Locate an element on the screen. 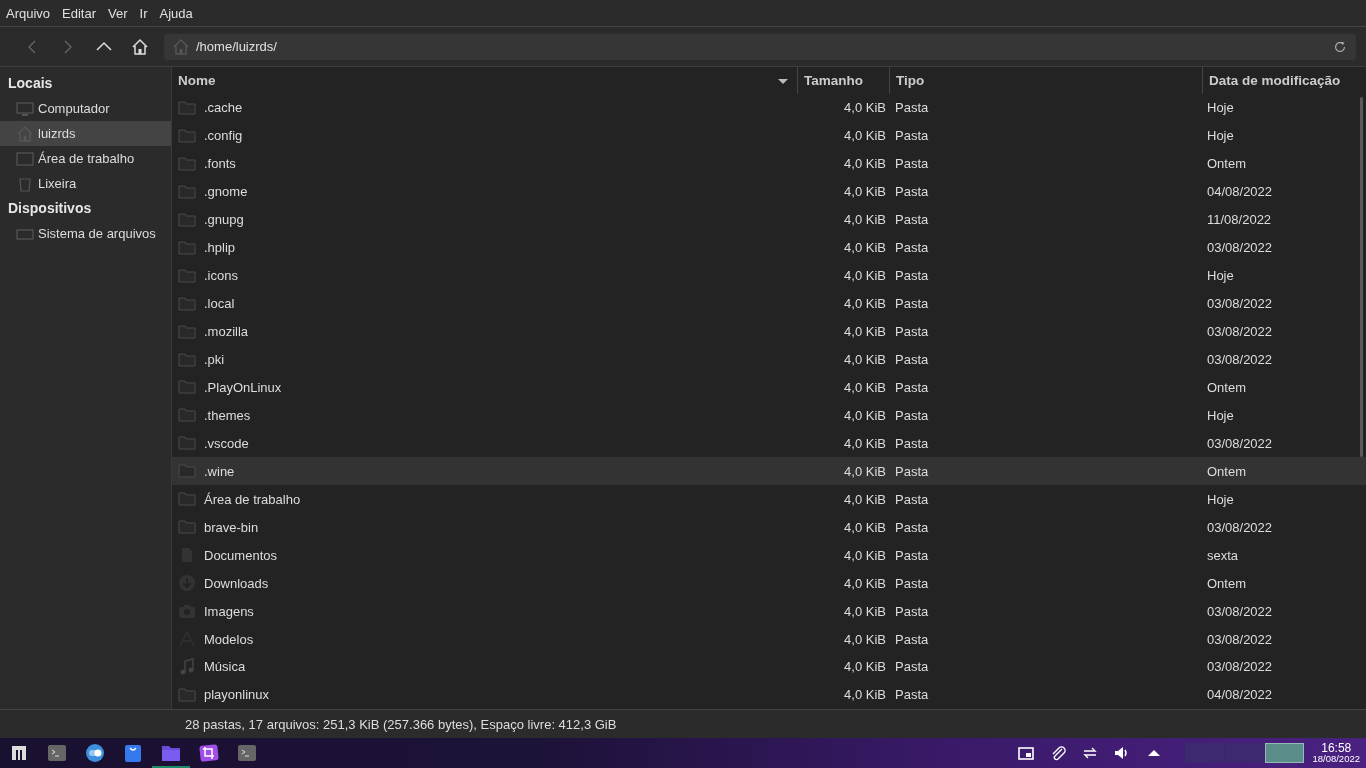 Image resolution: width=1366 pixels, height=768 pixels. modified-date: sexta is located at coordinates (1223, 555).